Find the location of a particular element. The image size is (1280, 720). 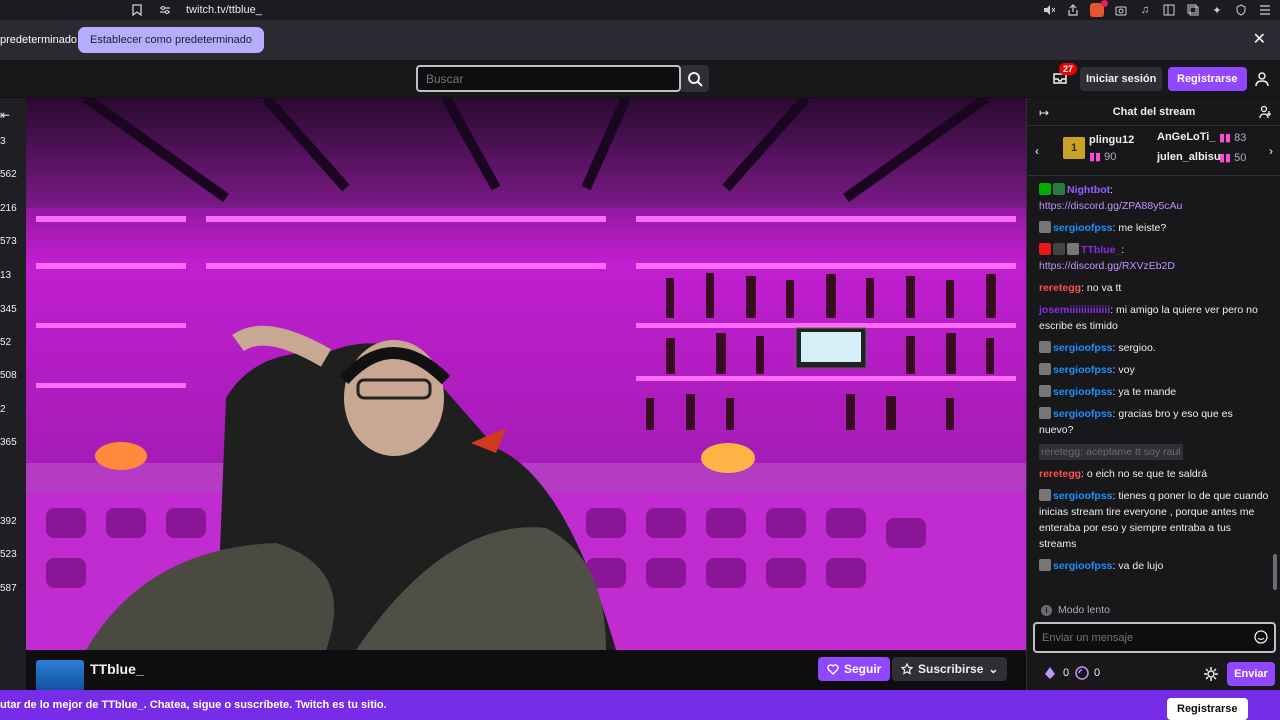

extensions-icon: ✦ is located at coordinates (1217, 10).